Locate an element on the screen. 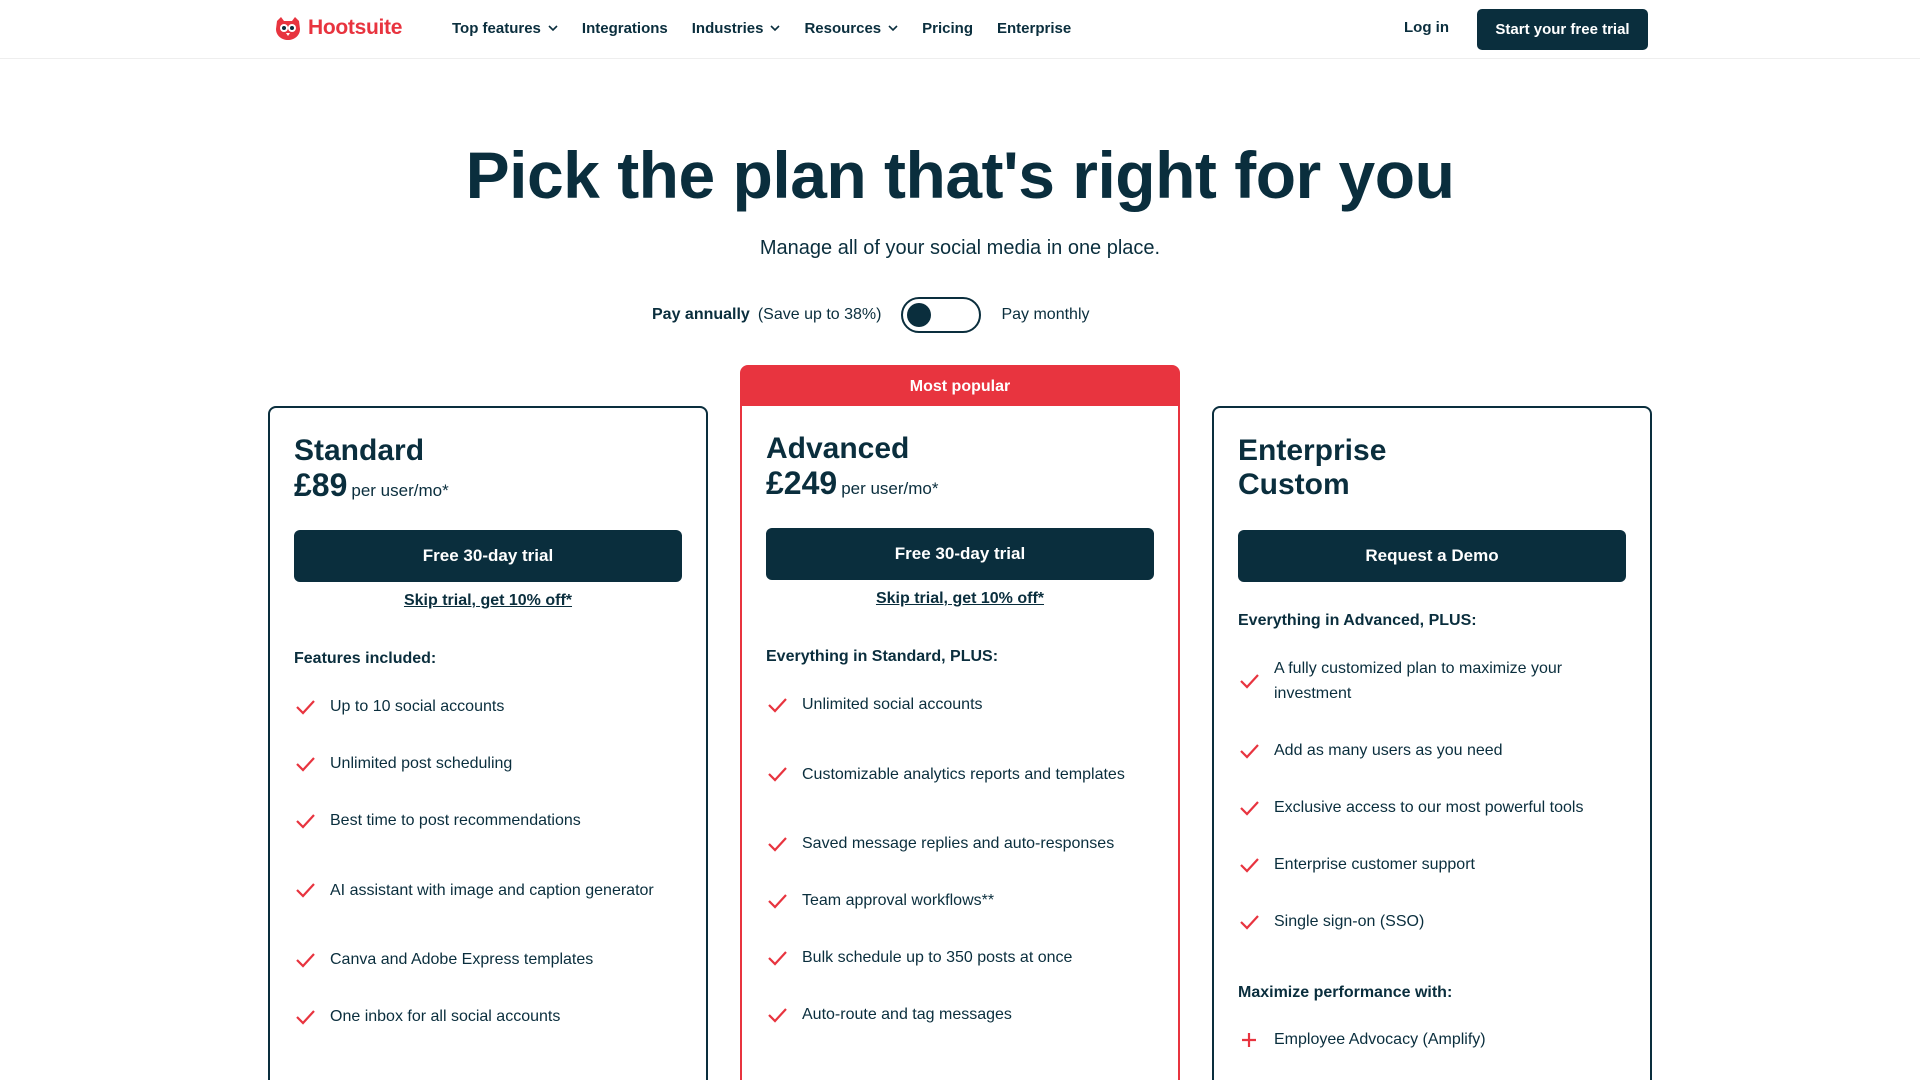 Image resolution: width=1920 pixels, height=1080 pixels. features-heading: Everything in Advanced, PLUS: is located at coordinates (1357, 620).